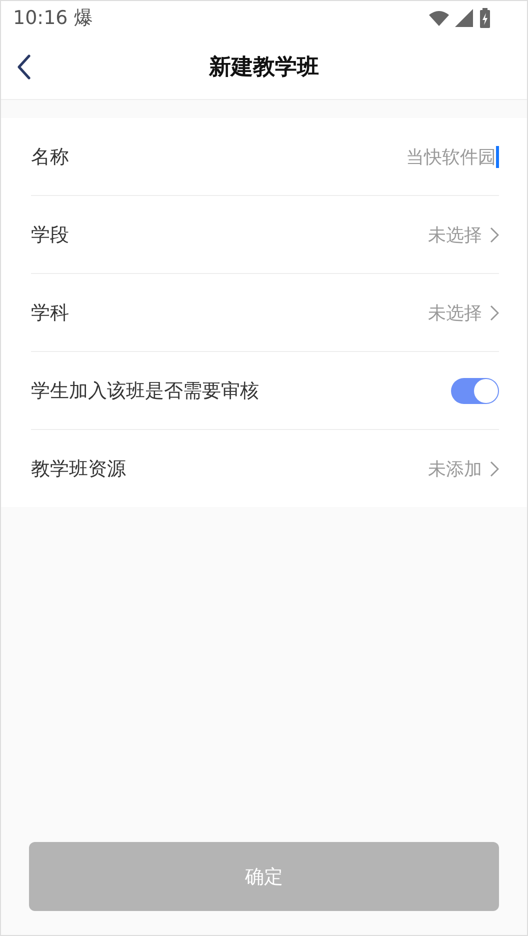 The image size is (528, 936). What do you see at coordinates (463, 468) in the screenshot?
I see `selector-link: 未添加` at bounding box center [463, 468].